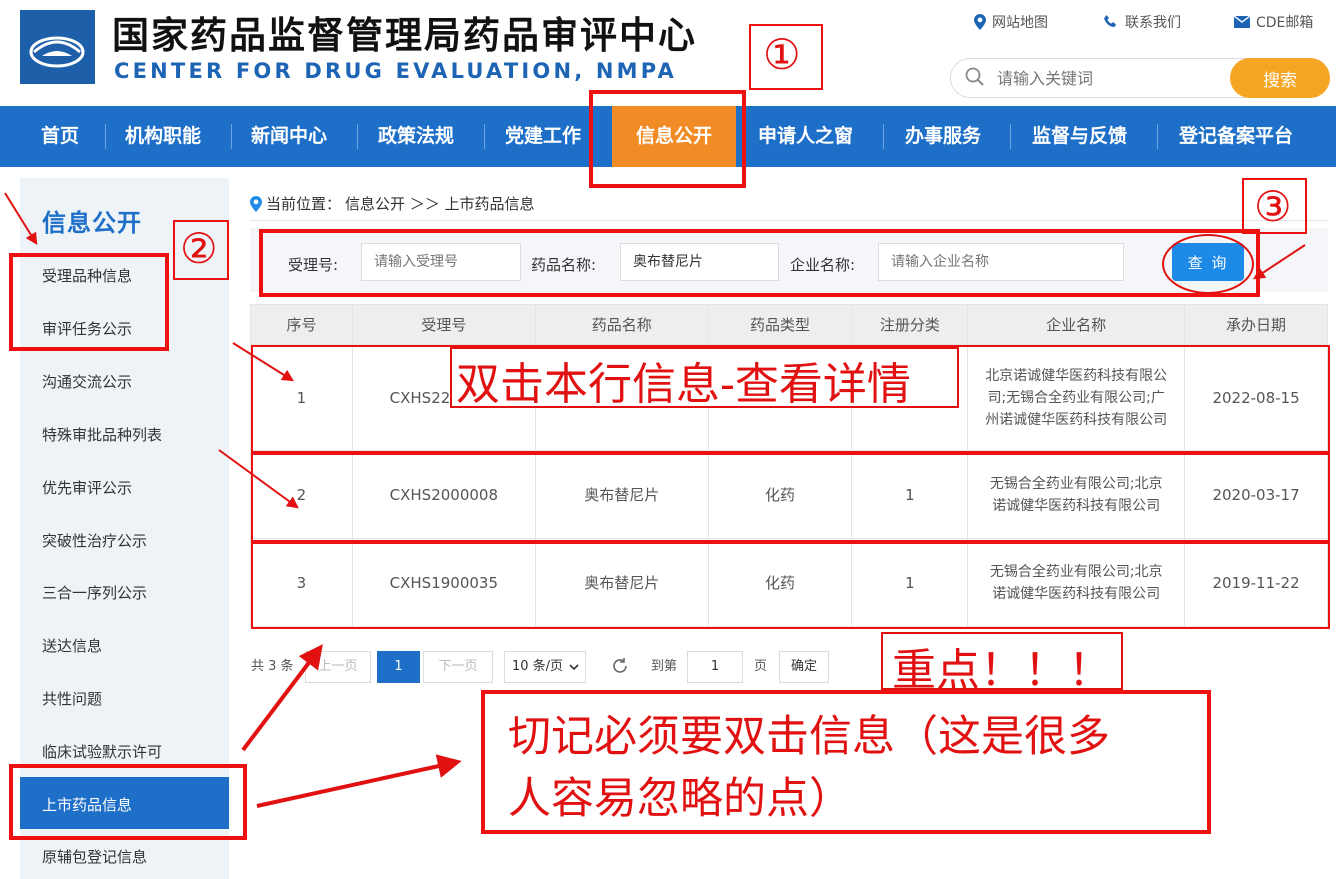 The height and width of the screenshot is (879, 1336). I want to click on sidebar-item-breakthrough: 突破性治疗公示, so click(94, 540).